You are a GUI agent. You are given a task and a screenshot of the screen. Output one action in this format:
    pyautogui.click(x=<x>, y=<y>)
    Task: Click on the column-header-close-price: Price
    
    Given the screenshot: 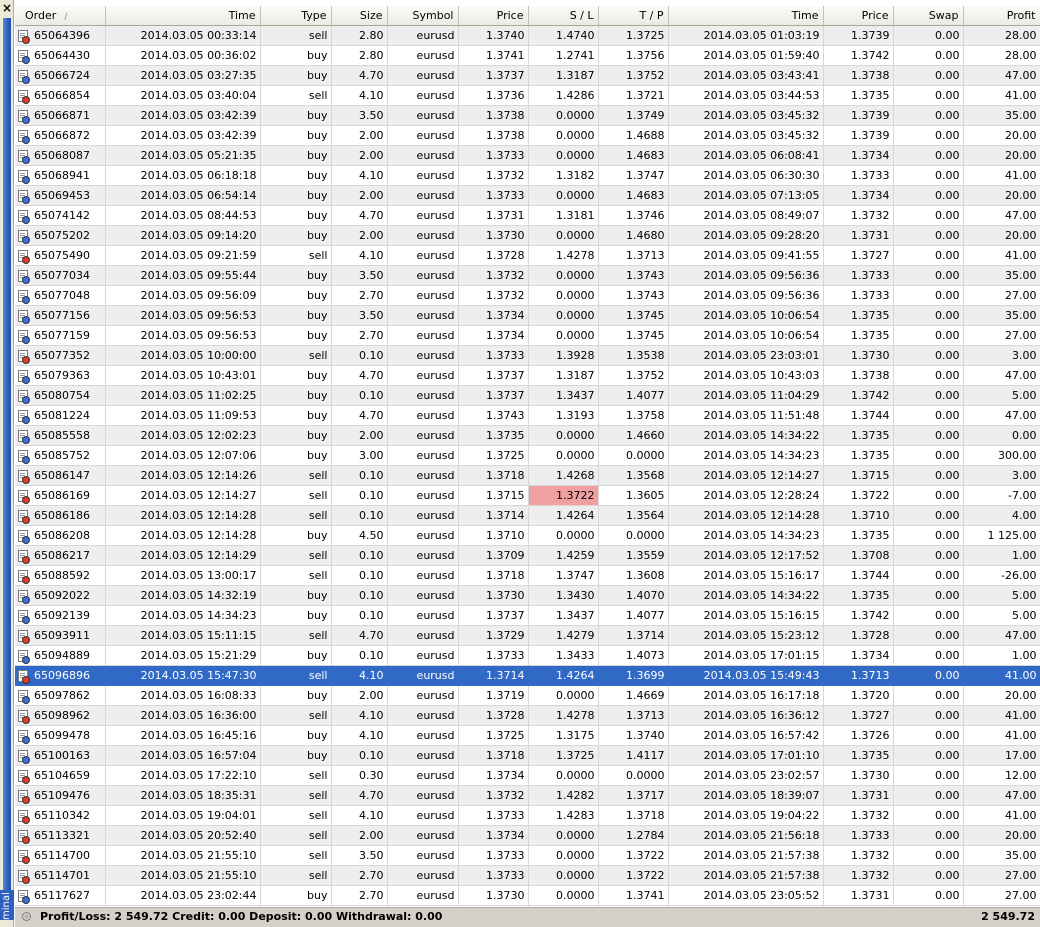 What is the action you would take?
    pyautogui.click(x=858, y=16)
    